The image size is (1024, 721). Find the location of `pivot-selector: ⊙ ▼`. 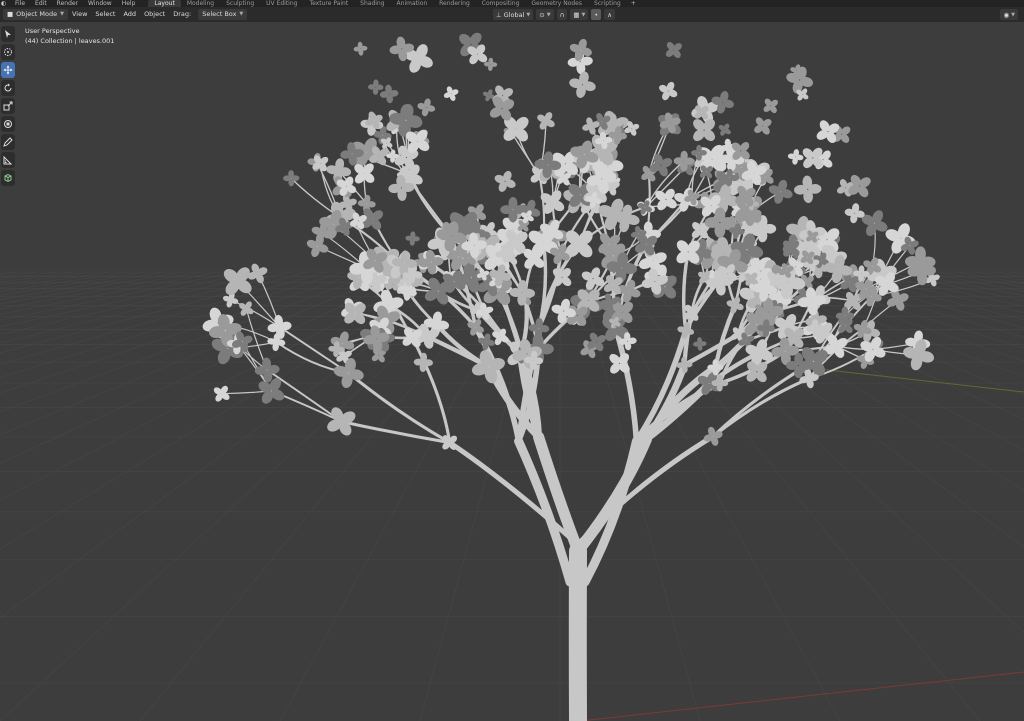

pivot-selector: ⊙ ▼ is located at coordinates (545, 14).